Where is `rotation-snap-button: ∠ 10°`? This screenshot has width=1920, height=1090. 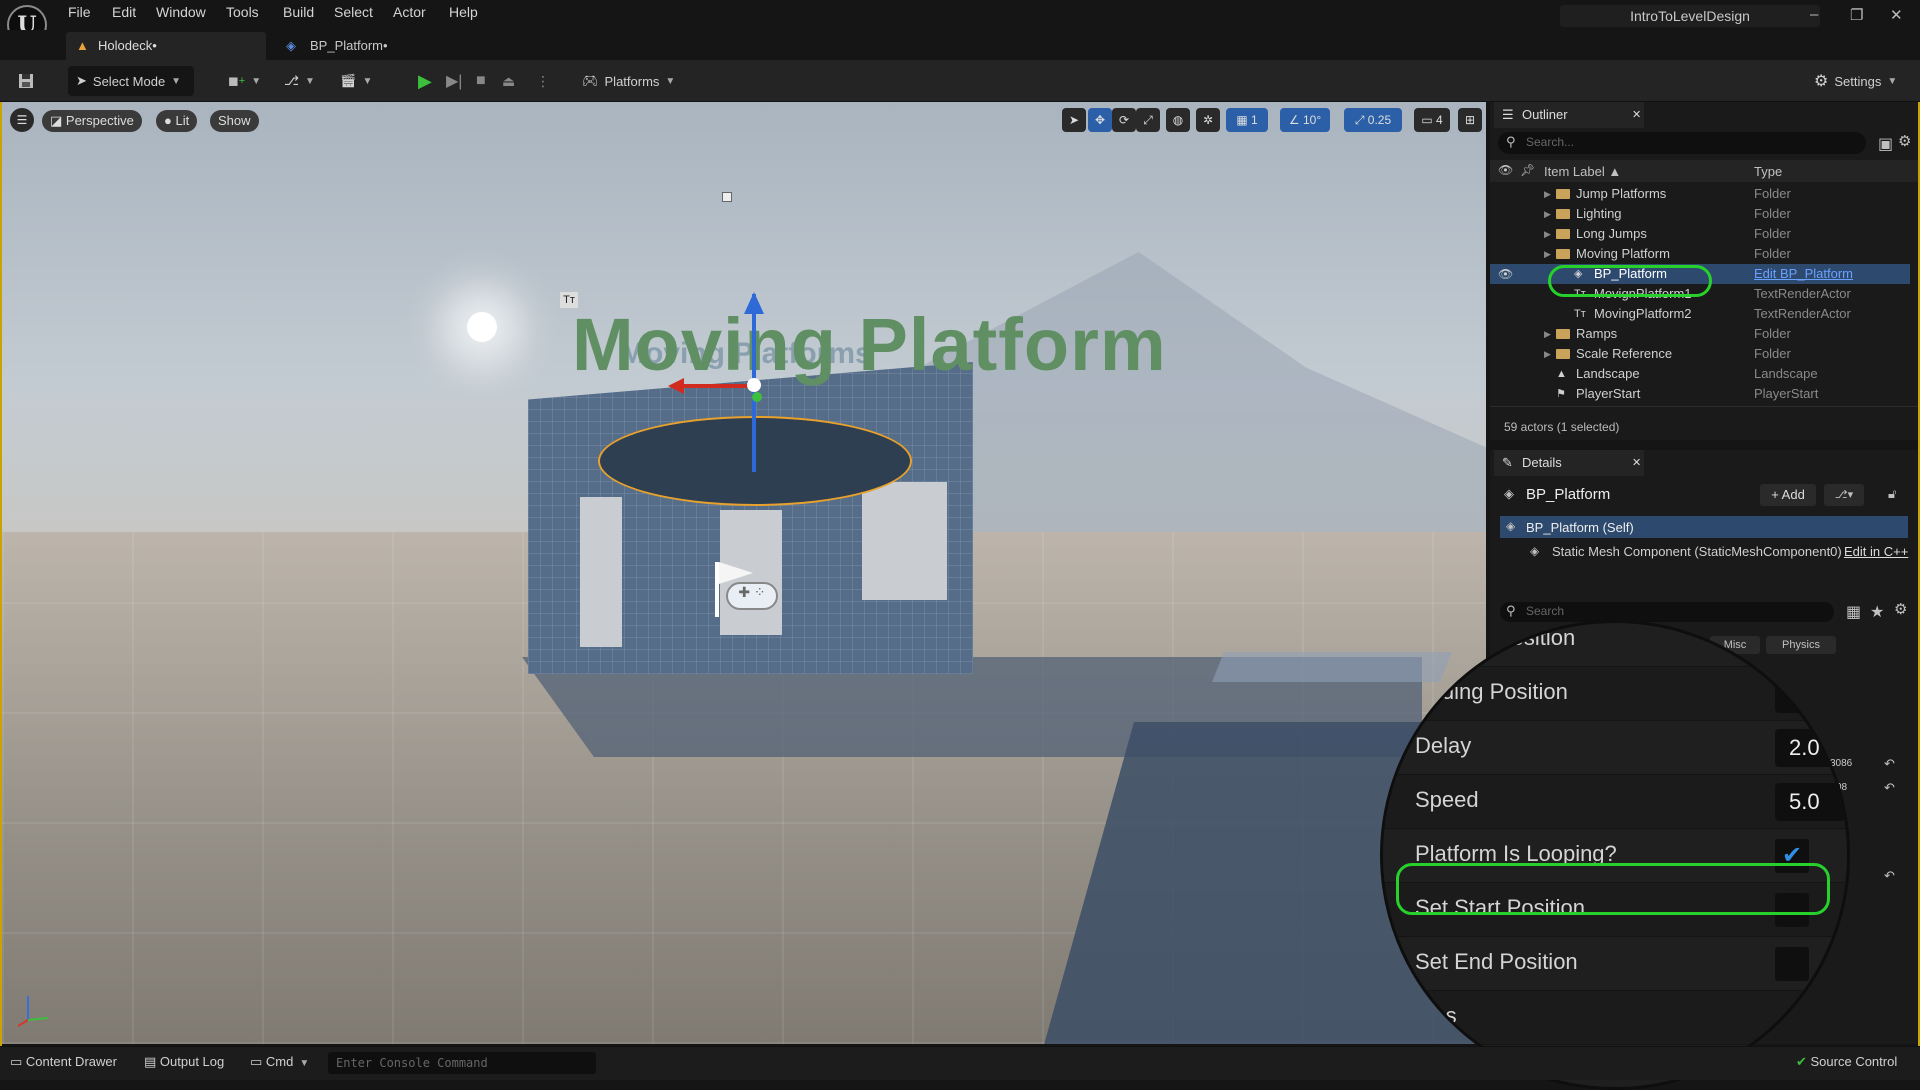 rotation-snap-button: ∠ 10° is located at coordinates (1305, 120).